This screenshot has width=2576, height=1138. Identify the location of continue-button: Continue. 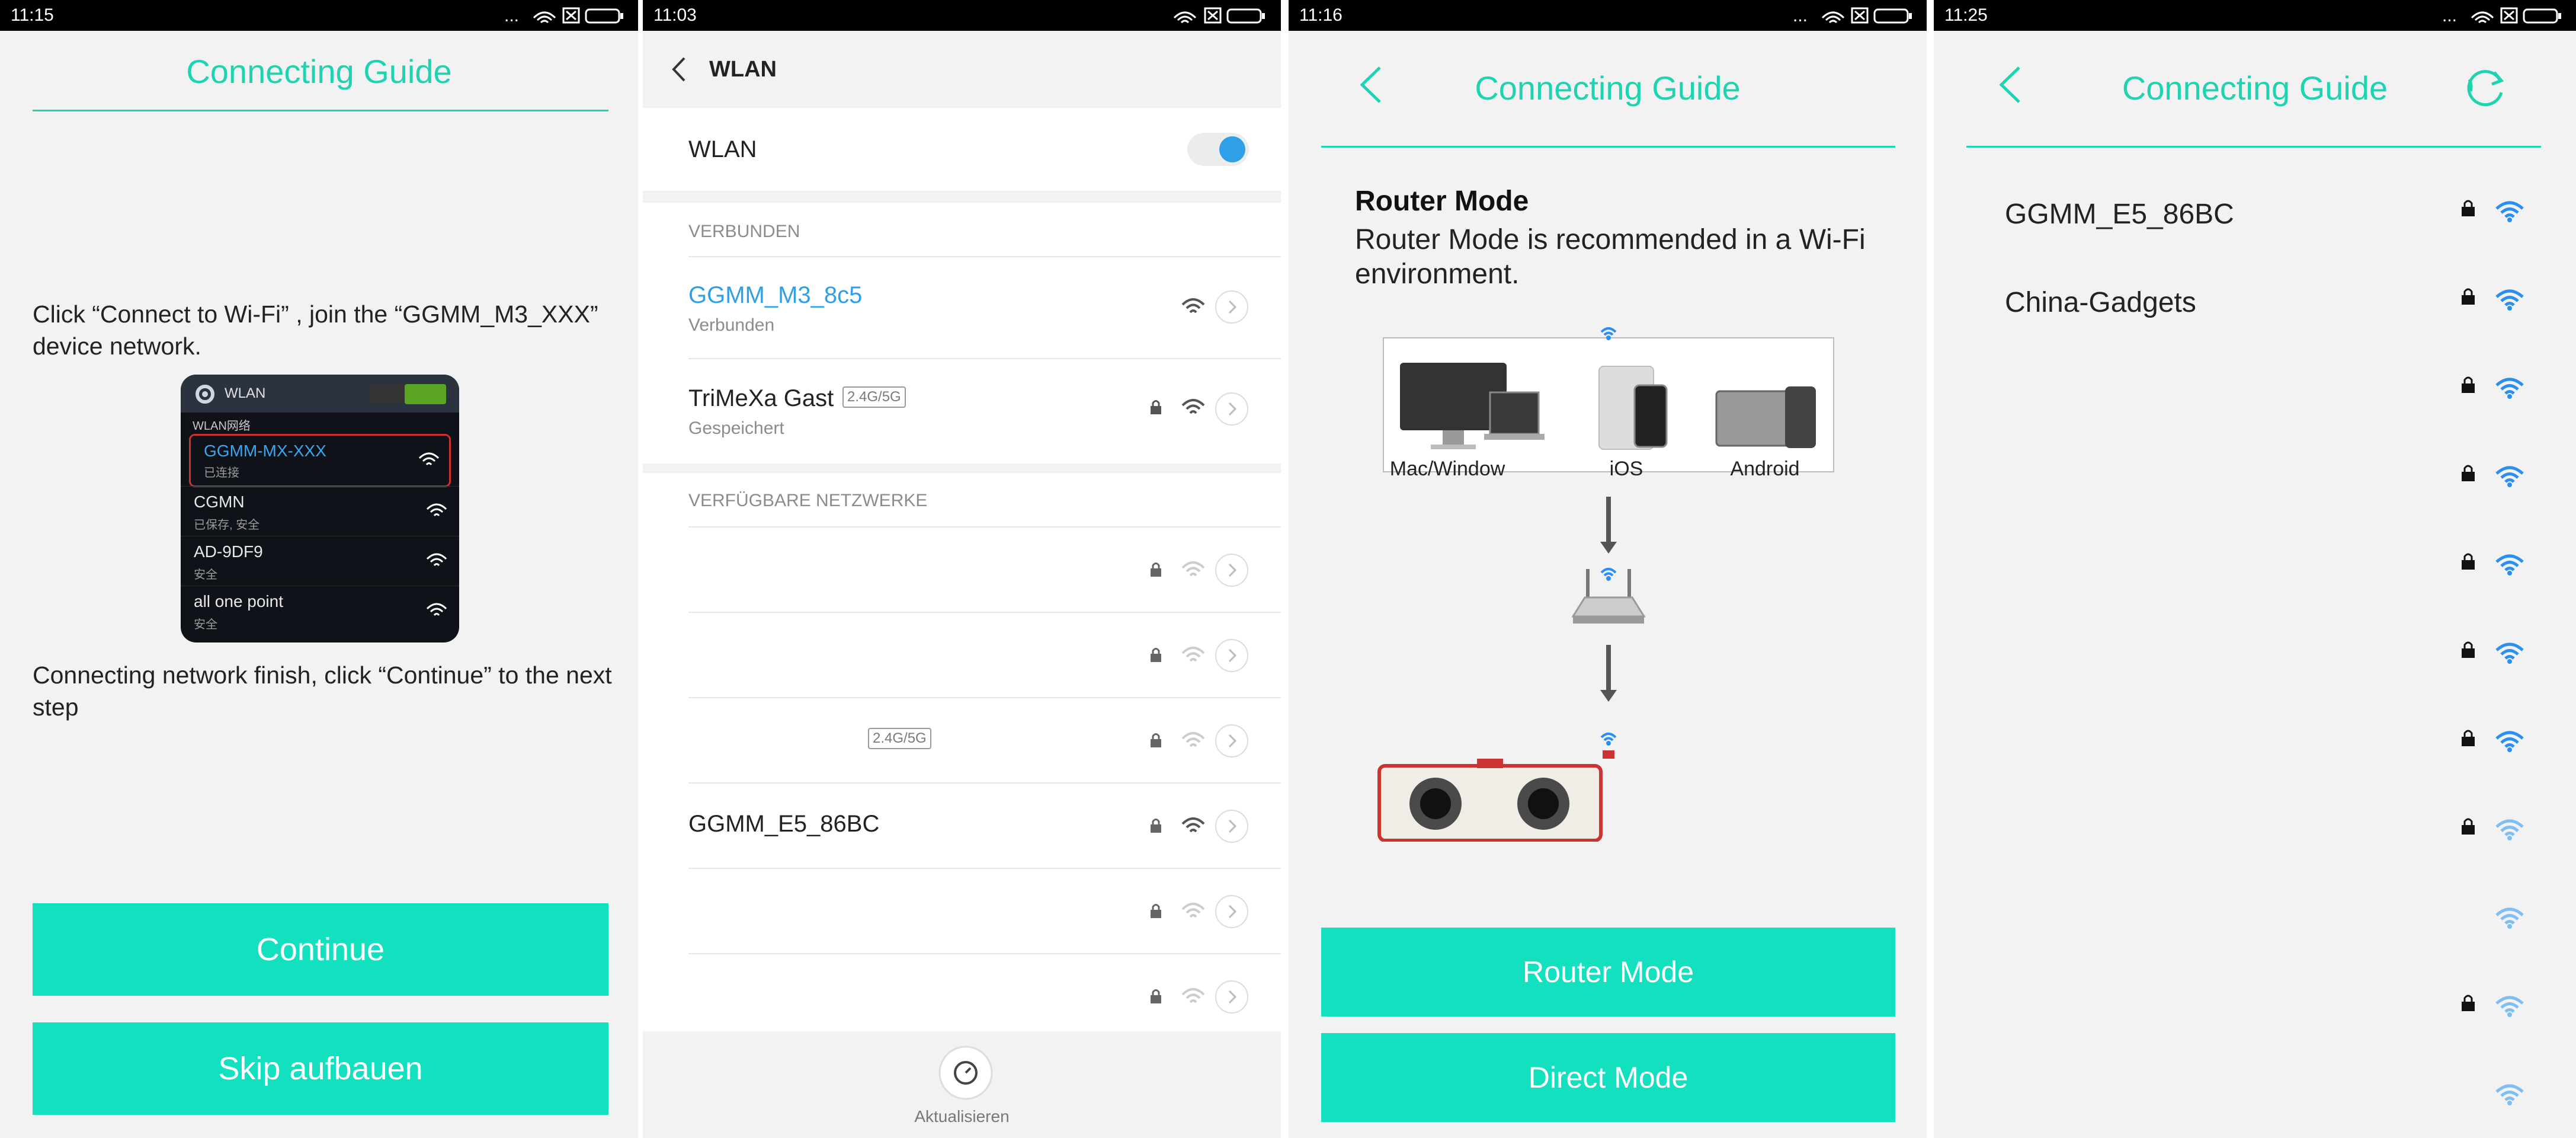
(321, 949).